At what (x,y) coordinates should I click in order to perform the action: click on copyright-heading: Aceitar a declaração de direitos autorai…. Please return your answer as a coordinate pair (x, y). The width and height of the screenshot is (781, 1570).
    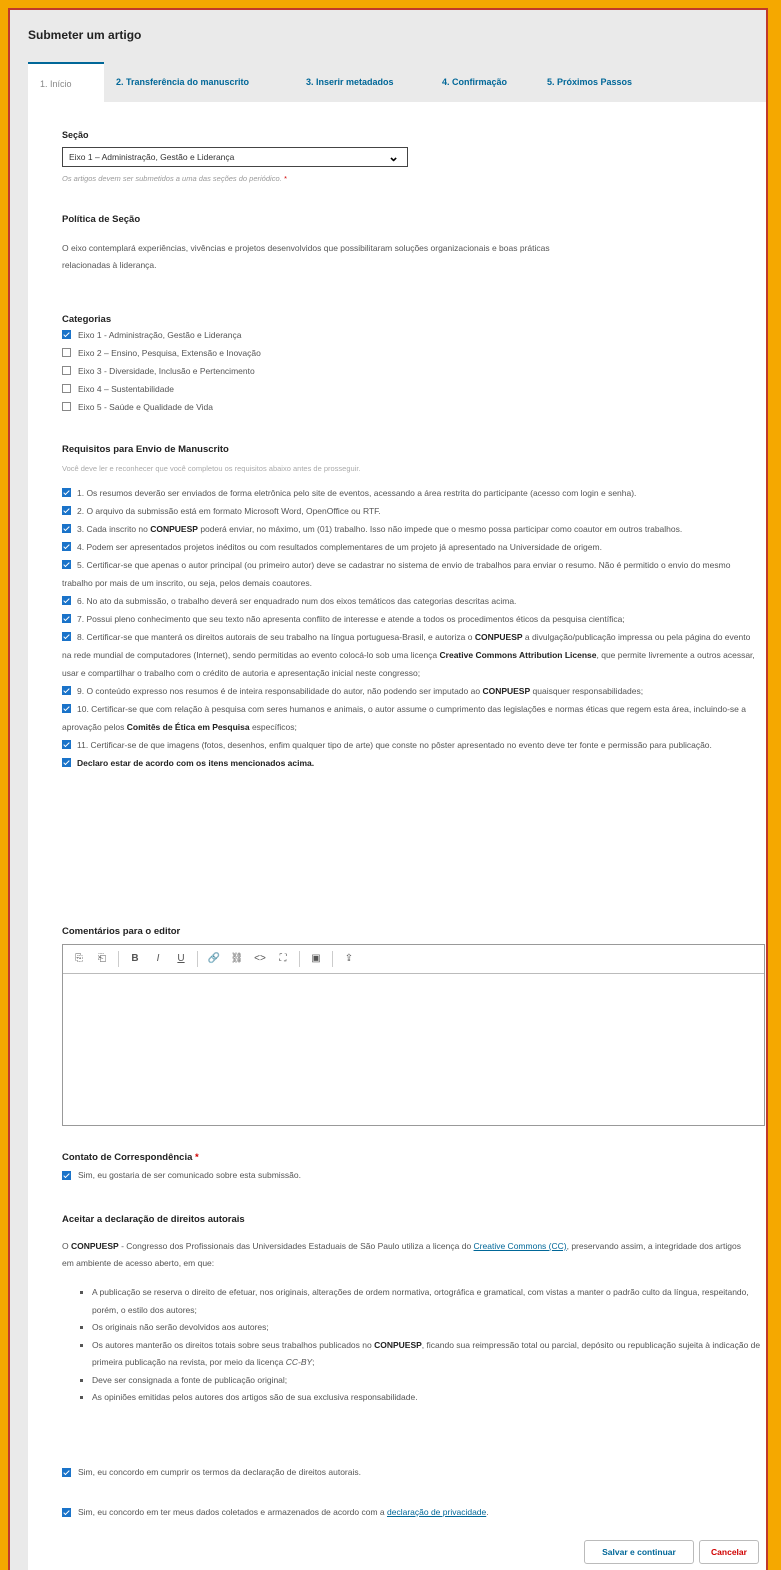
    Looking at the image, I should click on (153, 1219).